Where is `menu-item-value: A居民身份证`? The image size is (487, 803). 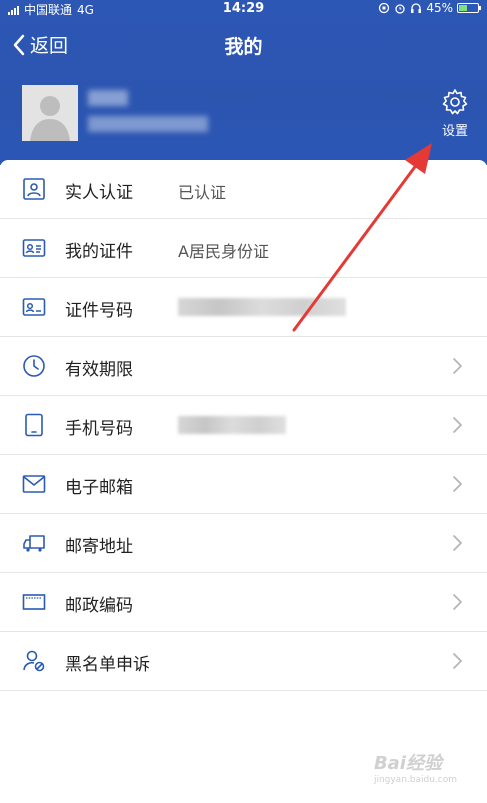 menu-item-value: A居民身份证 is located at coordinates (223, 251).